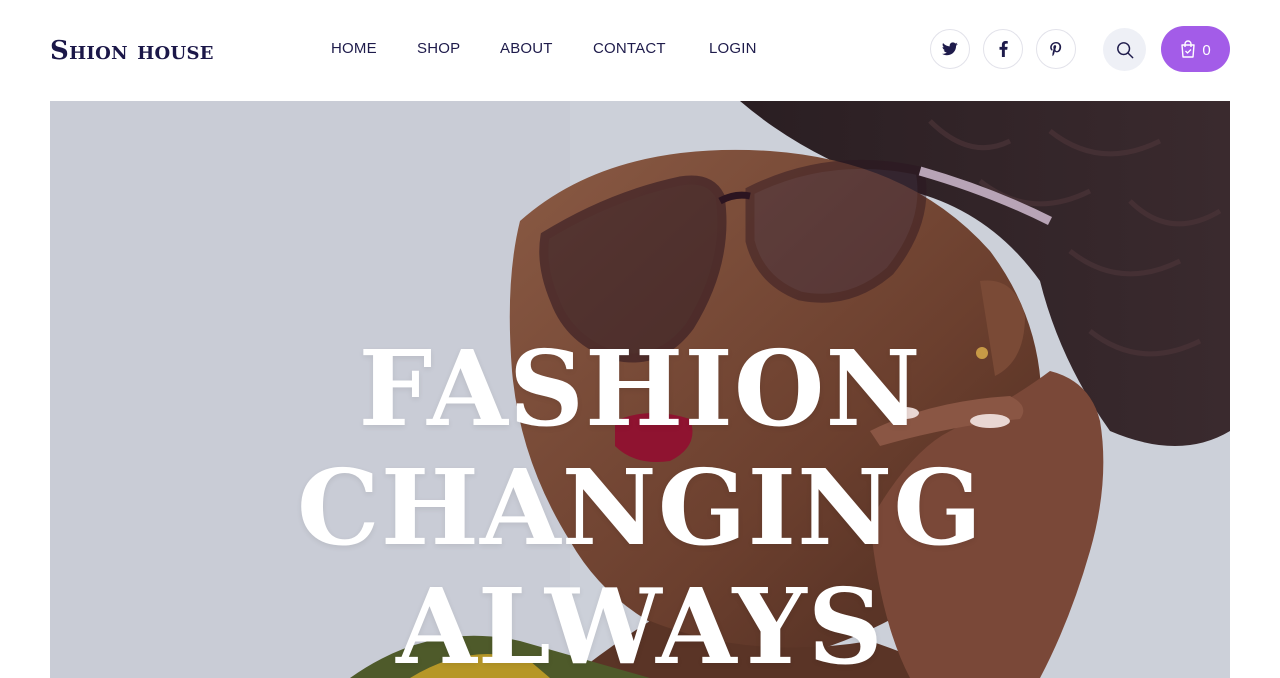 The height and width of the screenshot is (678, 1280). Describe the element at coordinates (640, 621) in the screenshot. I see `hero-title-line: ALWAYS` at that location.